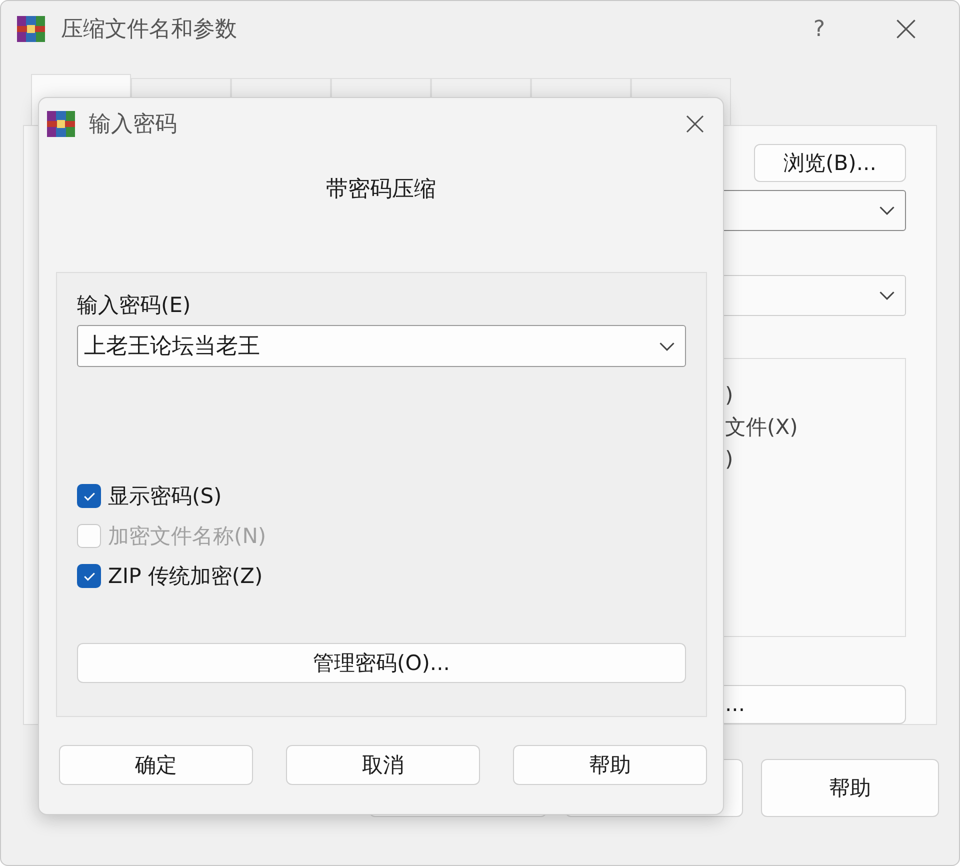 The image size is (960, 866). I want to click on checkbox-label: 显示密码(S), so click(165, 496).